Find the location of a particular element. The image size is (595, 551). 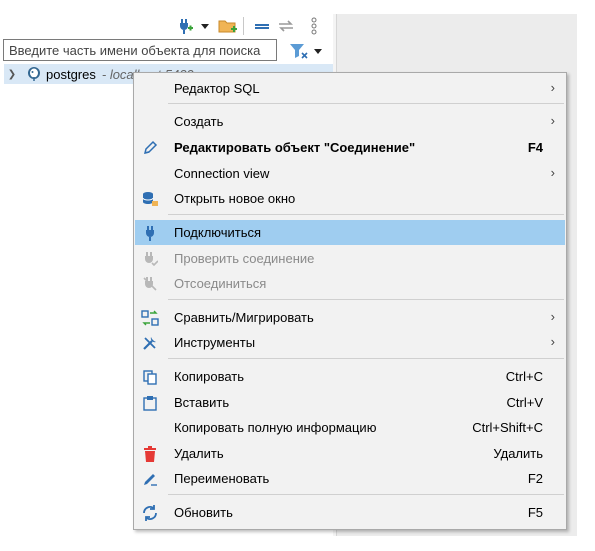

menu-item-label: Редактировать объект "Соединение" is located at coordinates (295, 147).